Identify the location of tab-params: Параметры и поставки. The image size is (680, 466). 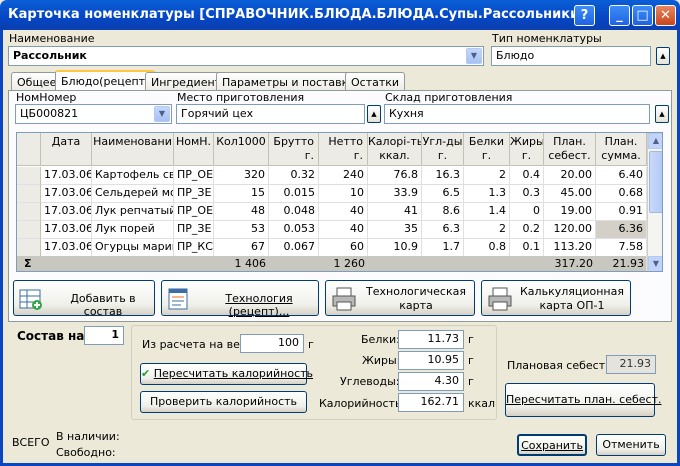
(289, 81).